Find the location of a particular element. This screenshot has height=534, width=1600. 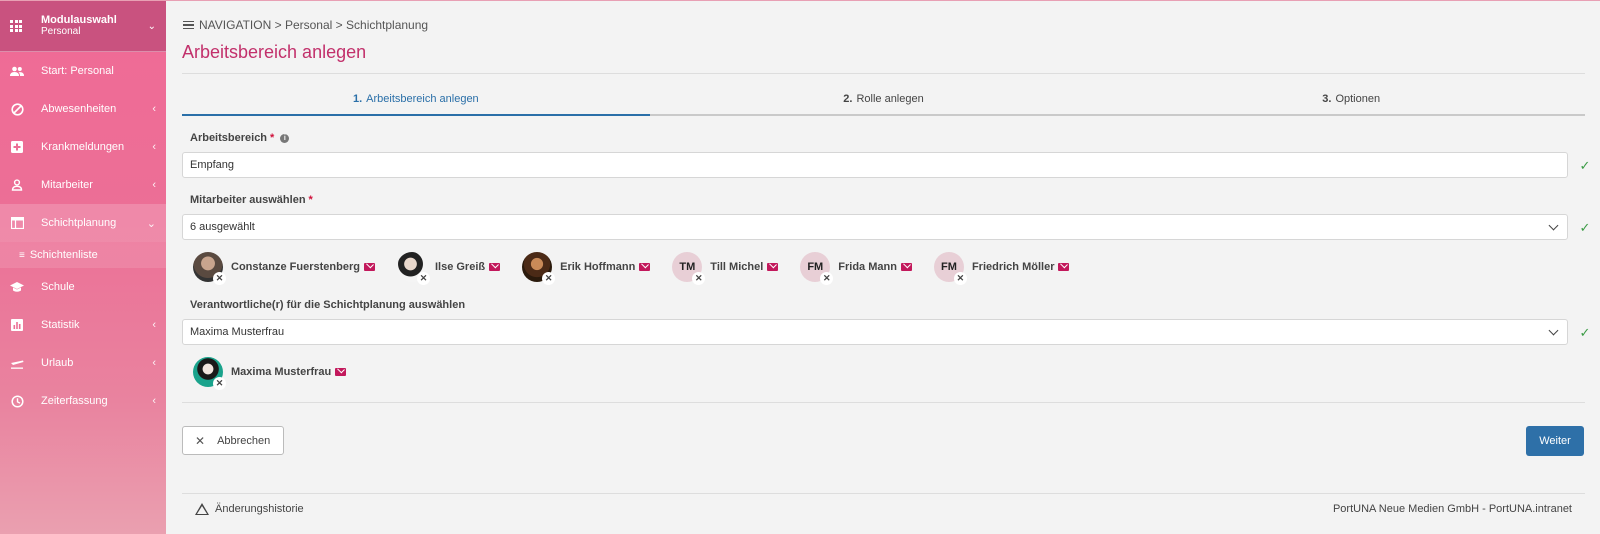

sidebar-item-abwesenheiten: Abwesenheiten ‹ is located at coordinates (83, 109).